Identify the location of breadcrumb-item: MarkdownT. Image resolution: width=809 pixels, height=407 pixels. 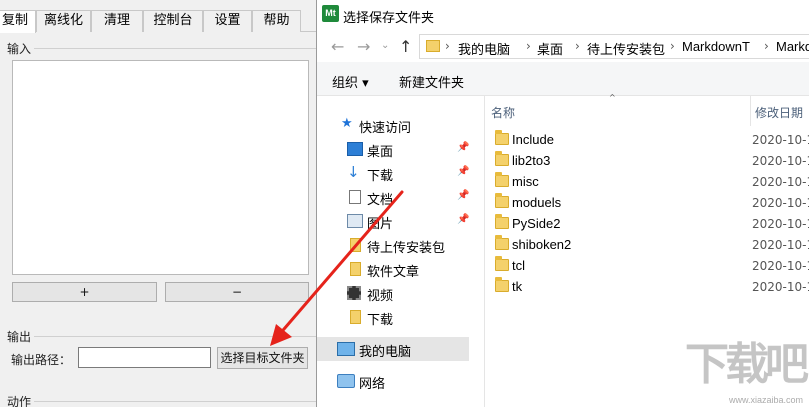
(716, 46).